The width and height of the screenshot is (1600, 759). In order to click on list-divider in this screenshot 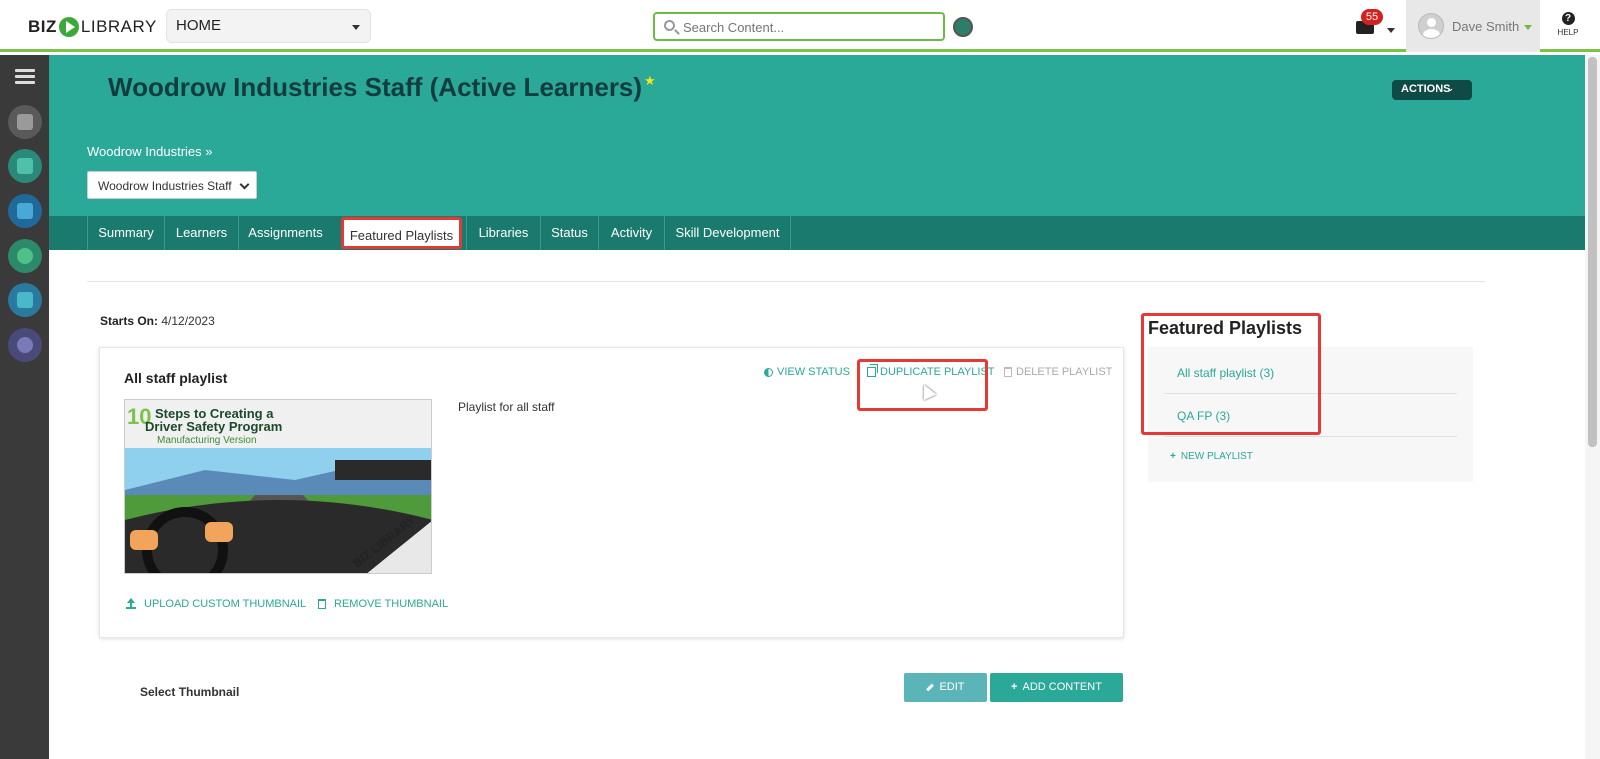, I will do `click(1310, 436)`.